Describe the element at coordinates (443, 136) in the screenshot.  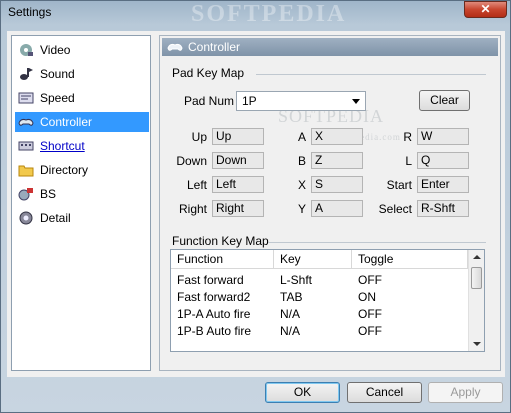
I see `key-field-r: W` at that location.